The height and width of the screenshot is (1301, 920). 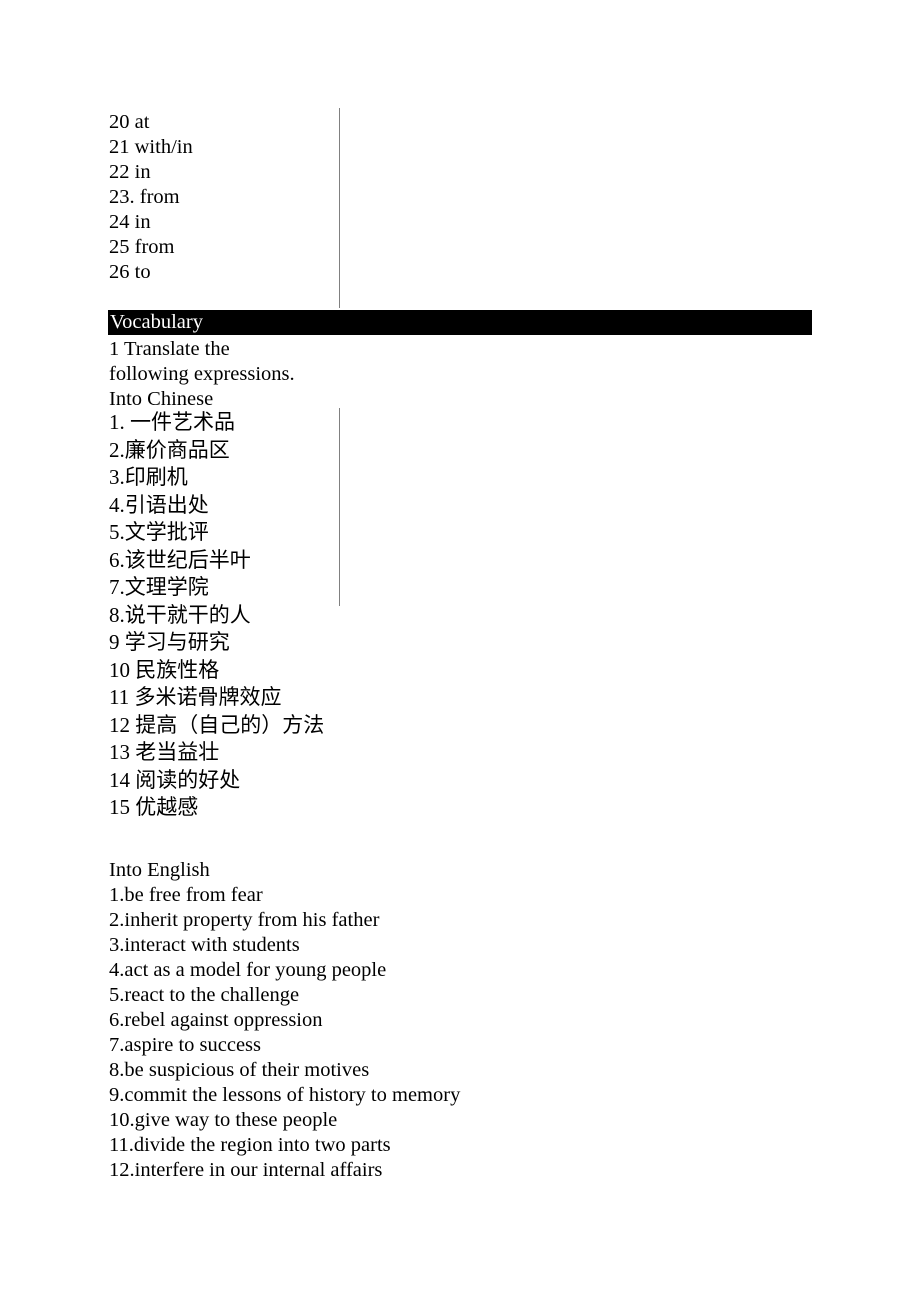 What do you see at coordinates (180, 559) in the screenshot?
I see `list-item: 6.该世纪后半叶` at bounding box center [180, 559].